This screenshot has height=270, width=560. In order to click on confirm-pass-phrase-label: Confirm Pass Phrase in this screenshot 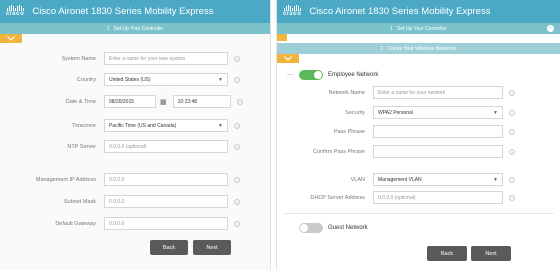, I will do `click(339, 151)`.